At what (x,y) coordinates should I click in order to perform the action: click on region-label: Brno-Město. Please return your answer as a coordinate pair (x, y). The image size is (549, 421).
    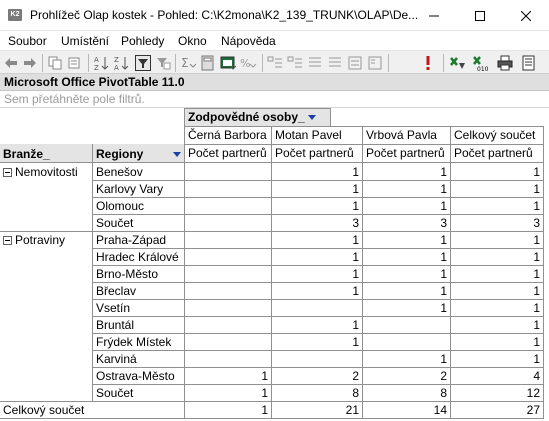
    Looking at the image, I should click on (139, 274).